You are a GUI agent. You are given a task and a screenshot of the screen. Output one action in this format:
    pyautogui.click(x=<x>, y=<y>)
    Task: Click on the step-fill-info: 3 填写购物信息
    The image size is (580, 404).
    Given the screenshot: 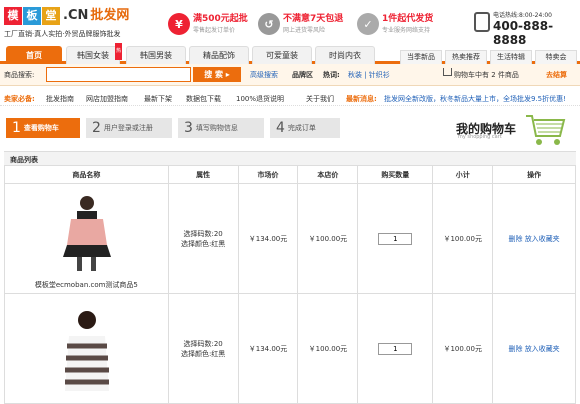 What is the action you would take?
    pyautogui.click(x=221, y=128)
    